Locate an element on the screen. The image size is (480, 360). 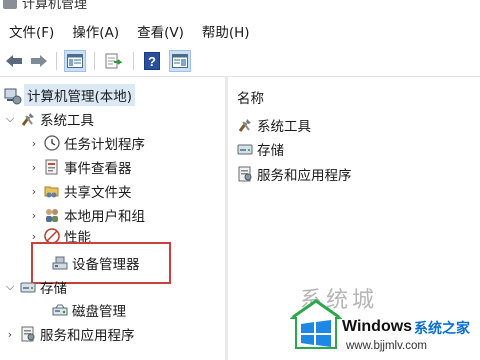
watermark-url: www.bjjmlv.com is located at coordinates (386, 346).